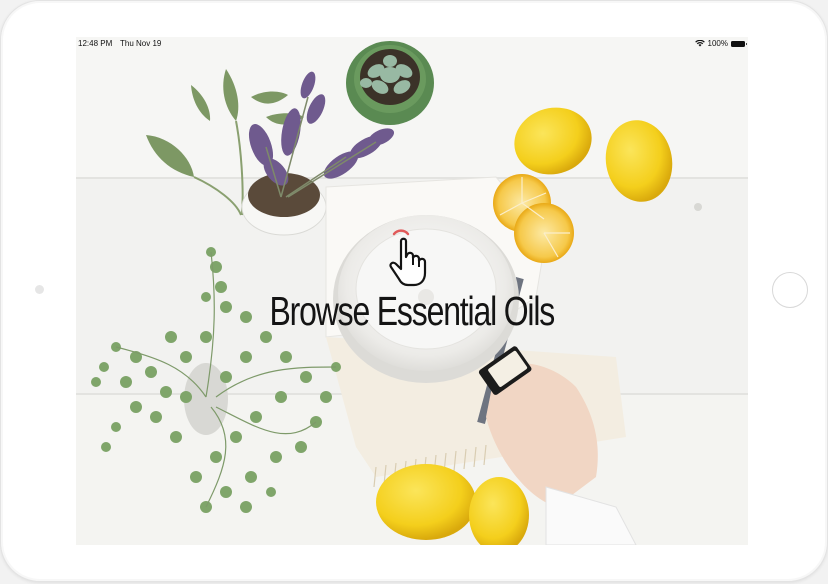  I want to click on home-button, so click(790, 290).